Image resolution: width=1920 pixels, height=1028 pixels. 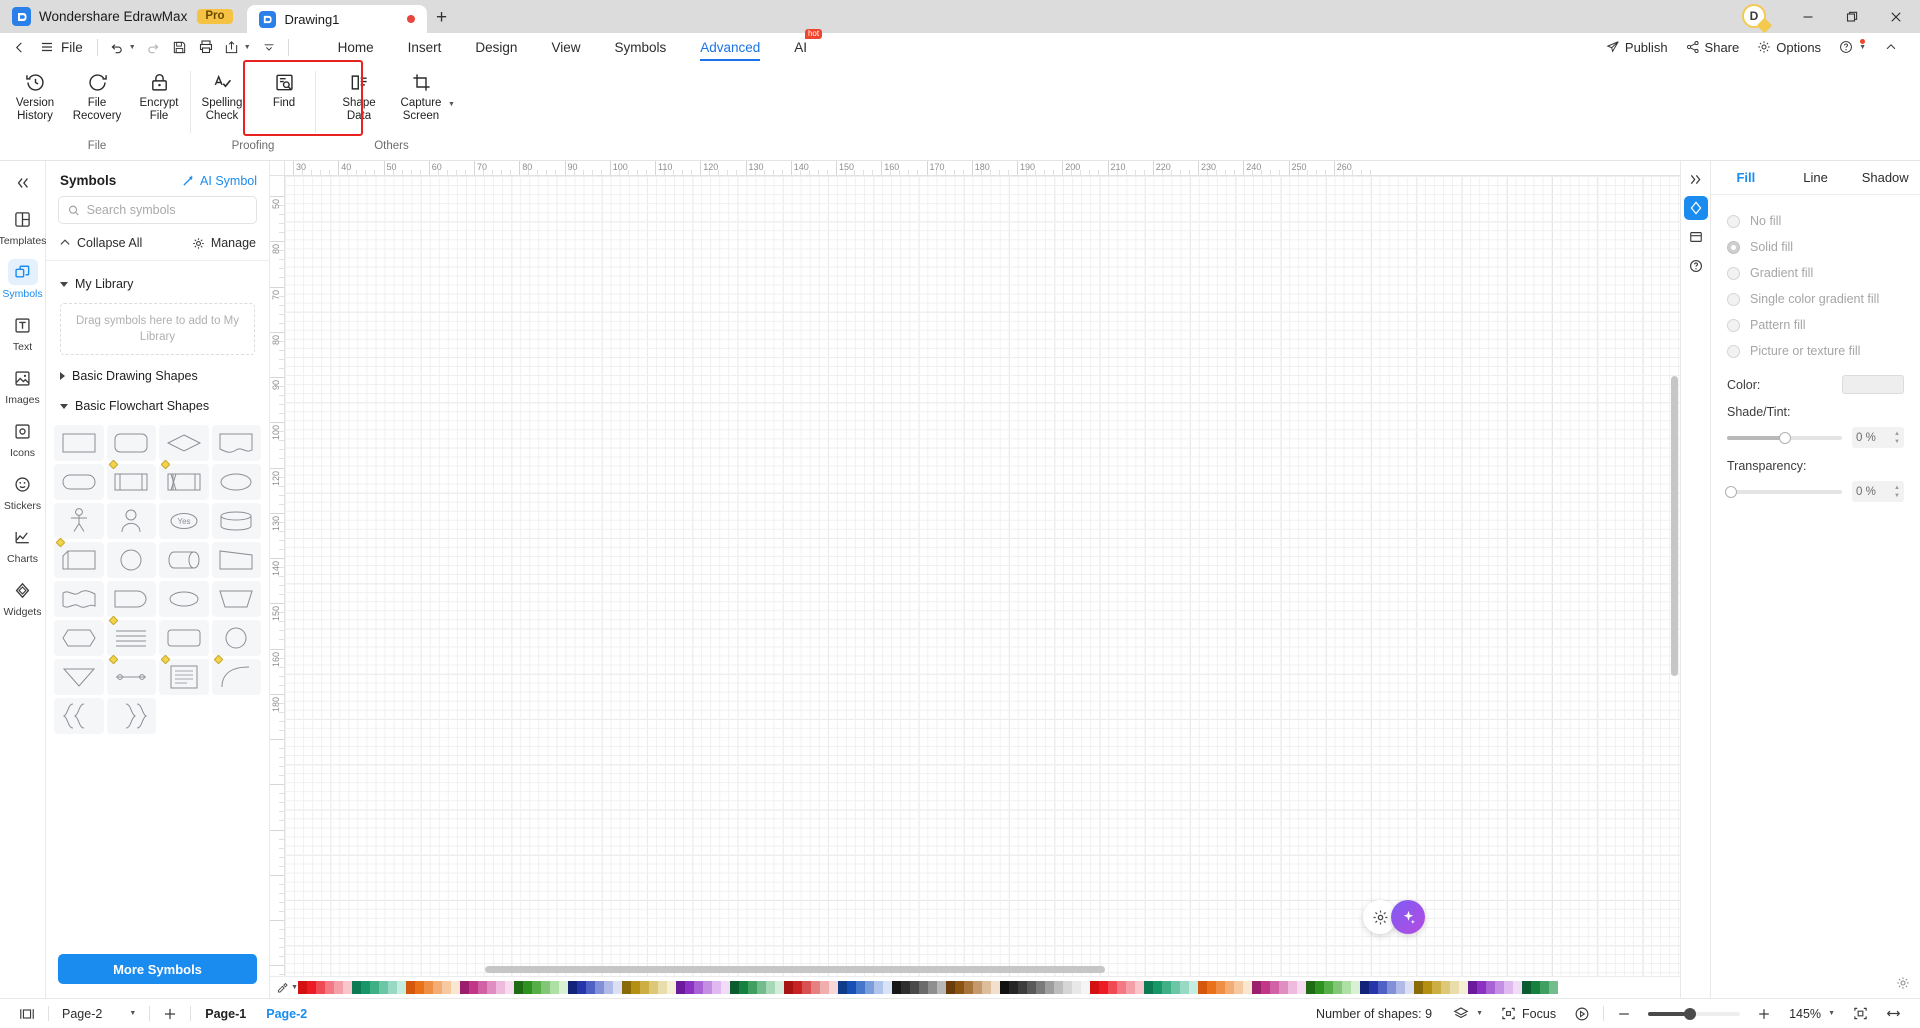 I want to click on shape-document-shape, so click(x=236, y=443).